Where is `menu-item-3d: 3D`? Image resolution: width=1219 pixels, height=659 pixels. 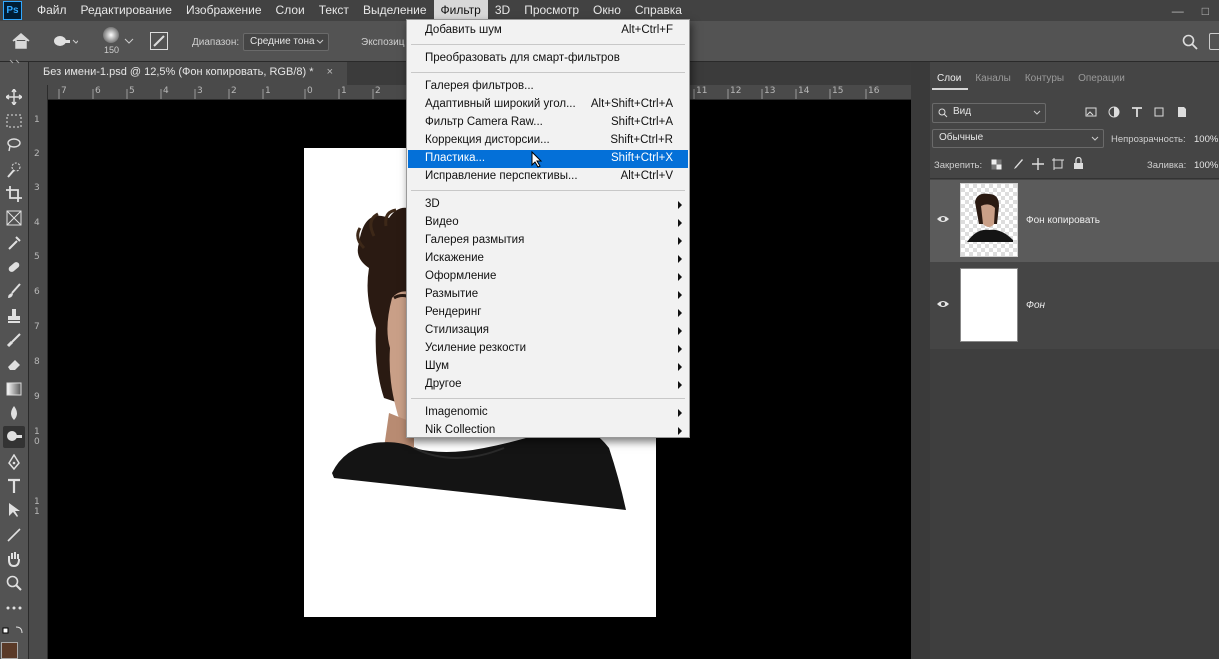
menu-item-3d: 3D is located at coordinates (548, 205).